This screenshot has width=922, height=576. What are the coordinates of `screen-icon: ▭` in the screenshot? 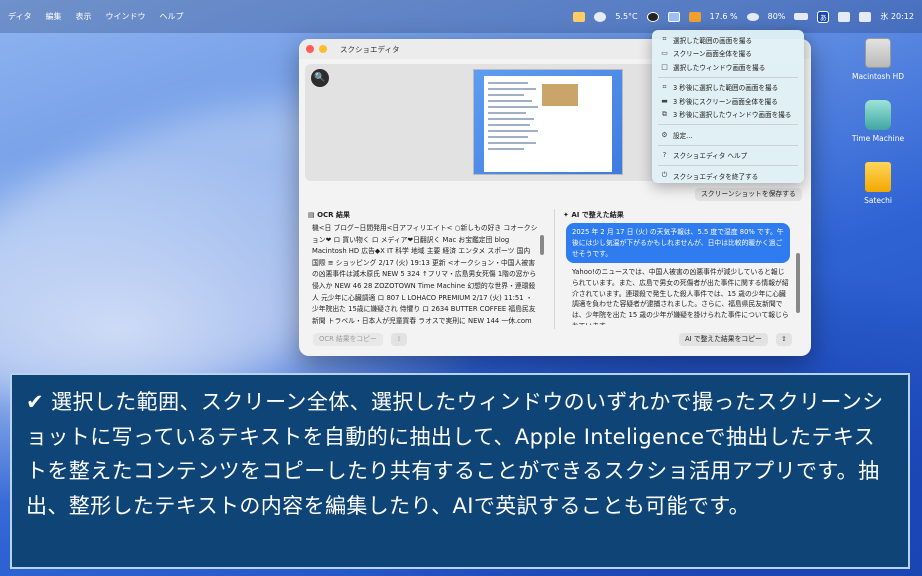 It's located at (664, 53).